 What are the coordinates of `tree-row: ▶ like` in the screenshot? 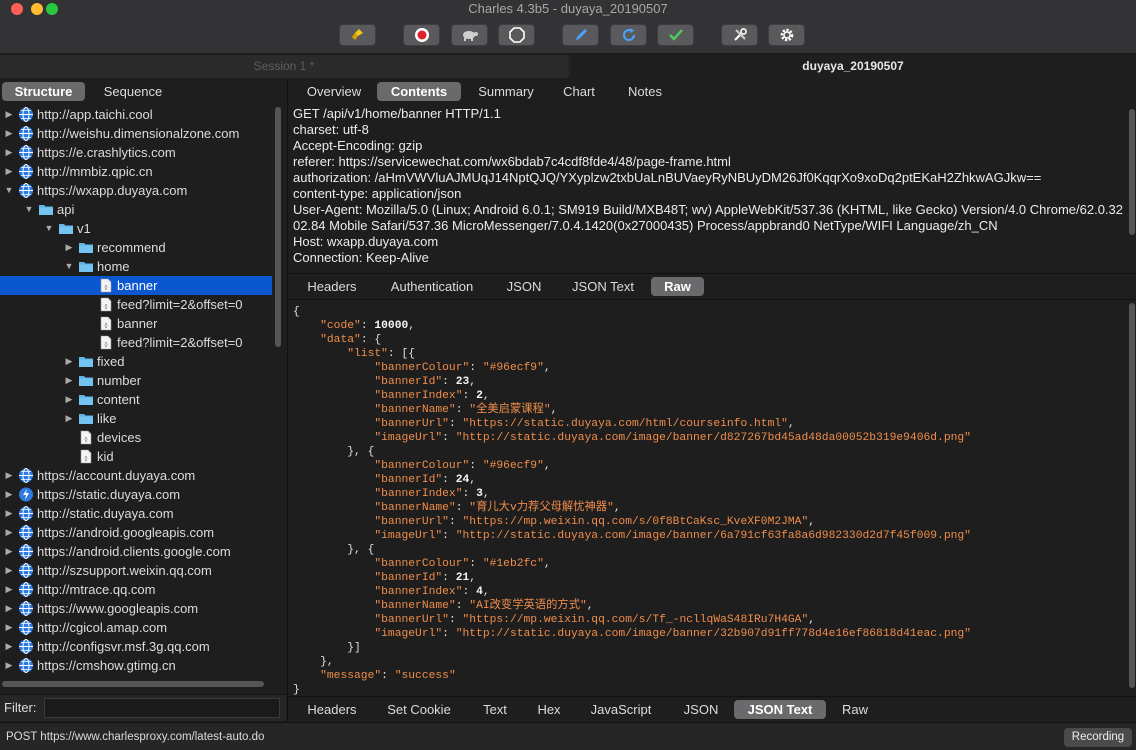 It's located at (136, 418).